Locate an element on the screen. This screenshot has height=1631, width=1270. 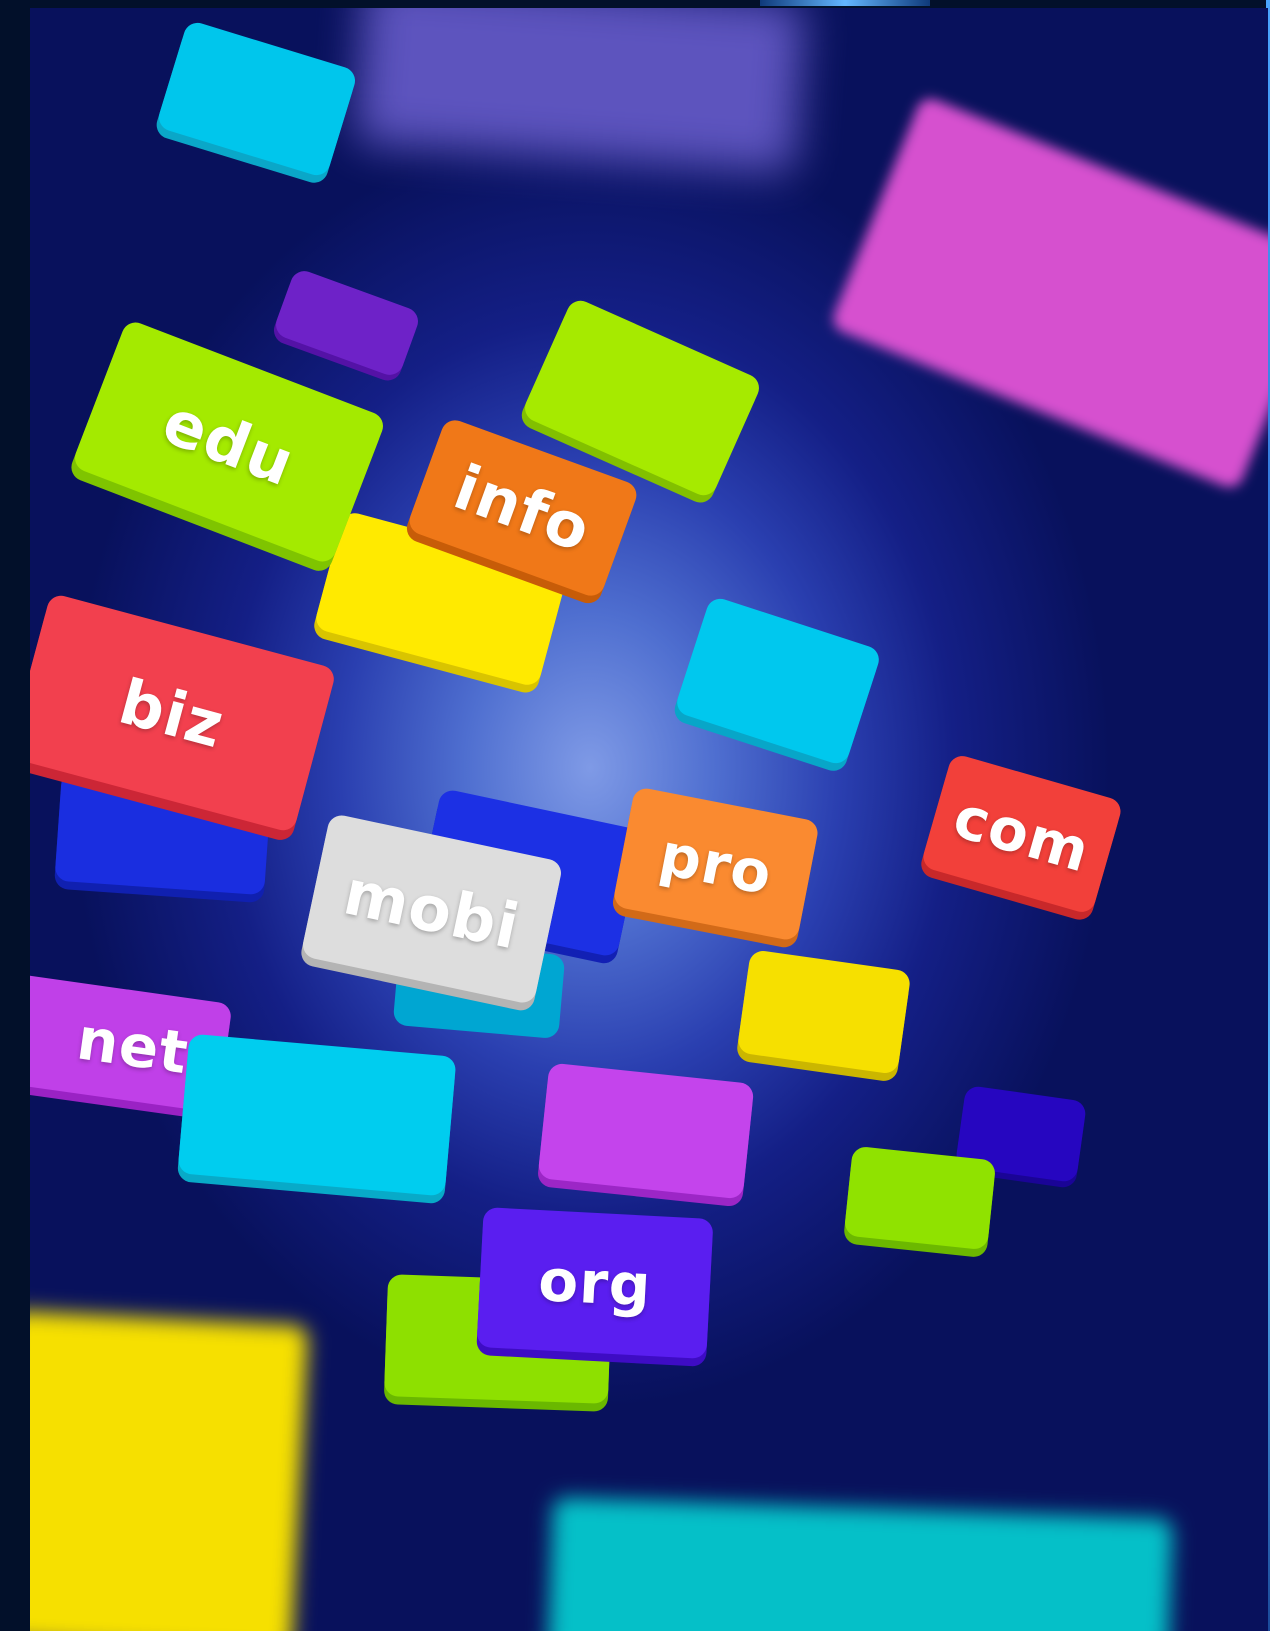
cyan-blur-block is located at coordinates (860, 1564).